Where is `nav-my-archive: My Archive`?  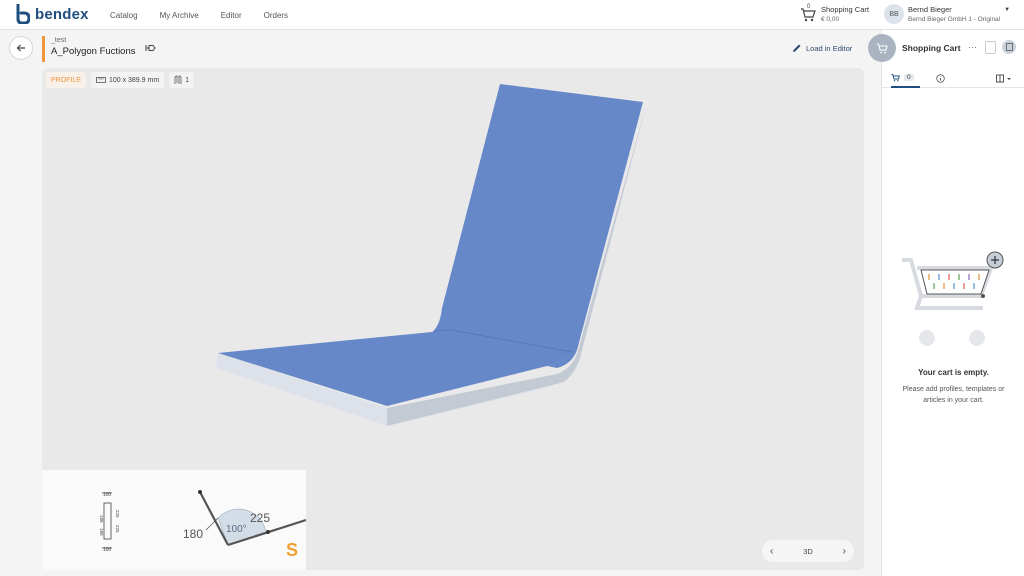 nav-my-archive: My Archive is located at coordinates (179, 15).